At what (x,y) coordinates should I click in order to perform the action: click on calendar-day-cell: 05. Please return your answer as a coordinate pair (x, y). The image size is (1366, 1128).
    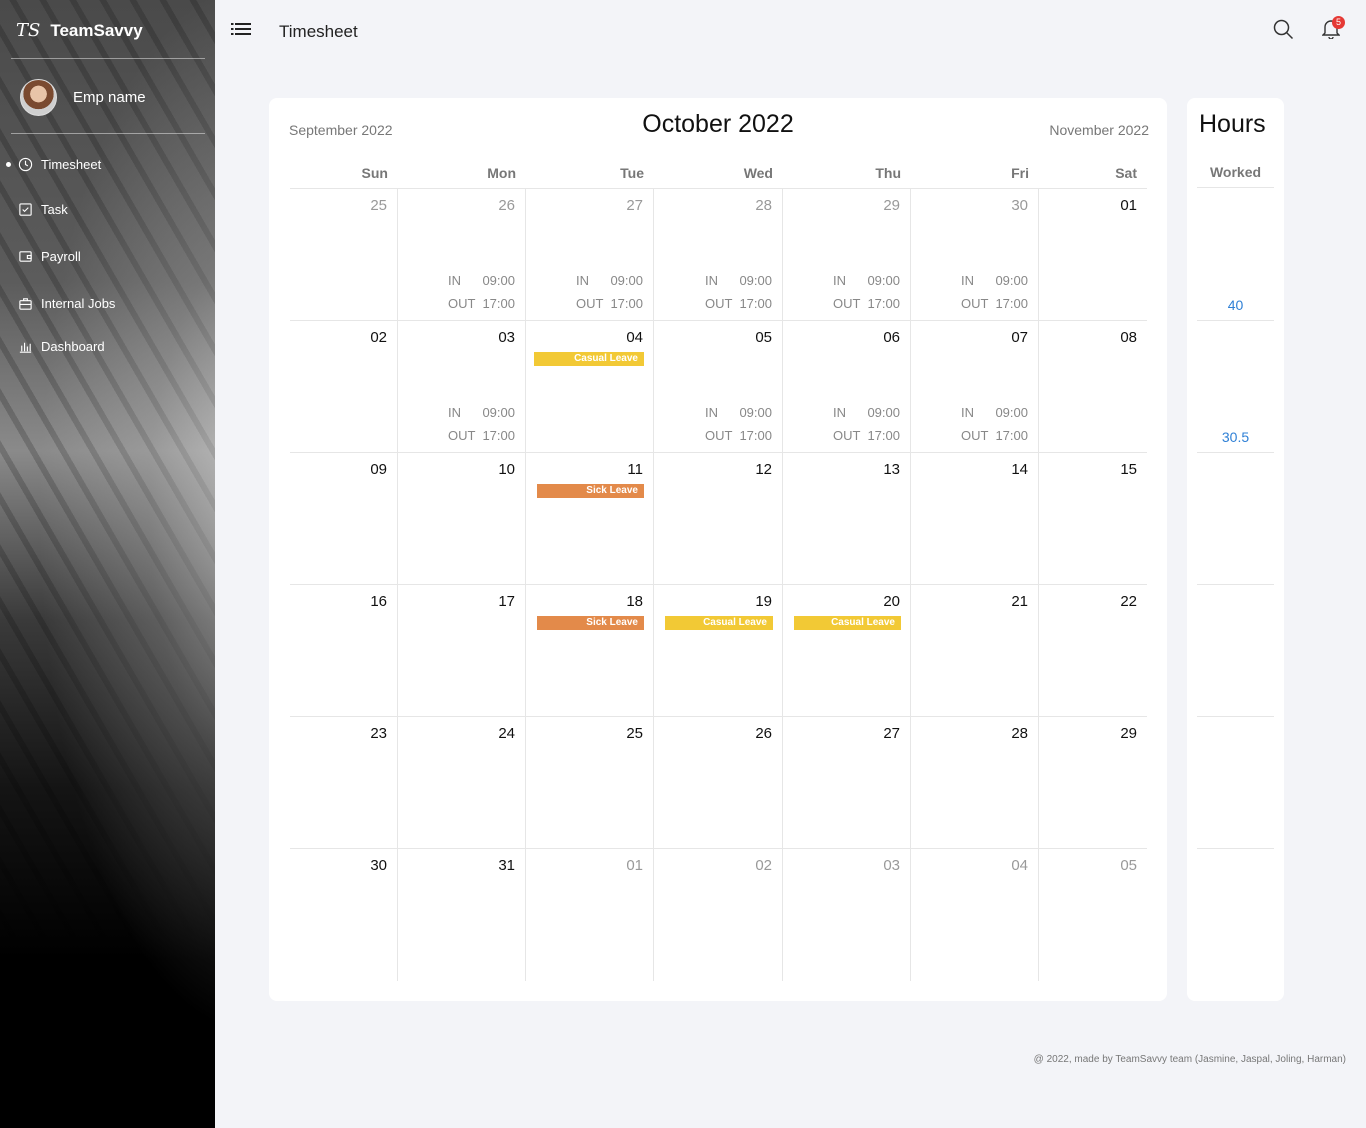
    Looking at the image, I should click on (1093, 915).